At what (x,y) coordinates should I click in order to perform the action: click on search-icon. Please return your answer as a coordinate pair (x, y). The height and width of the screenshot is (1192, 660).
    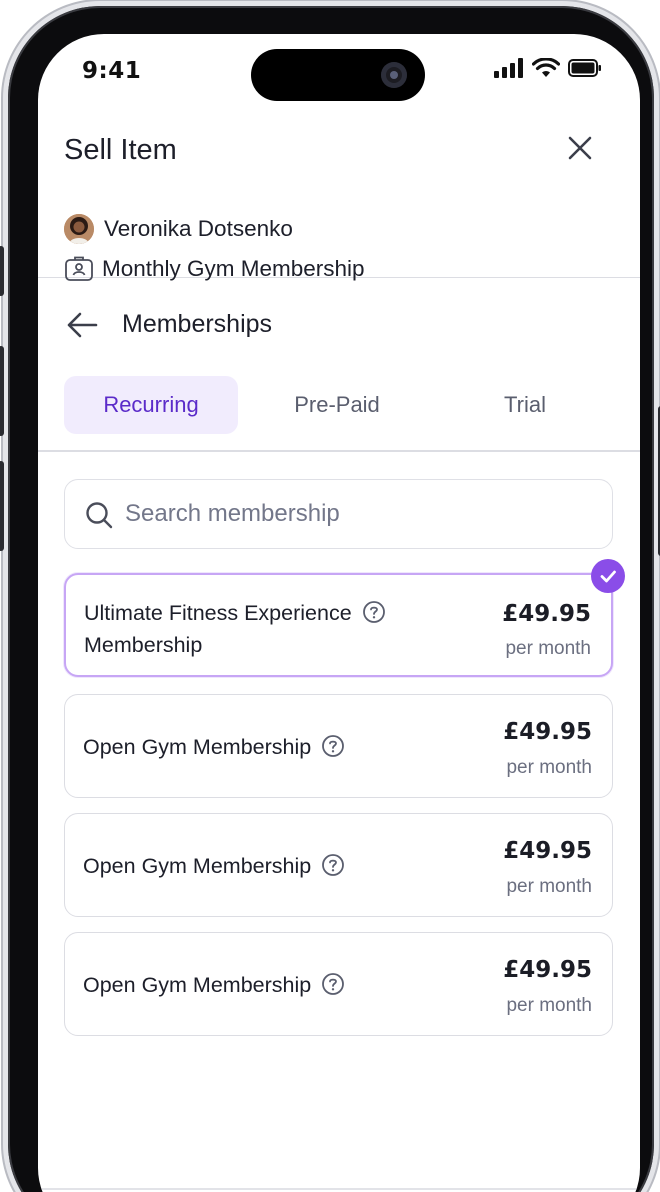
    Looking at the image, I should click on (99, 515).